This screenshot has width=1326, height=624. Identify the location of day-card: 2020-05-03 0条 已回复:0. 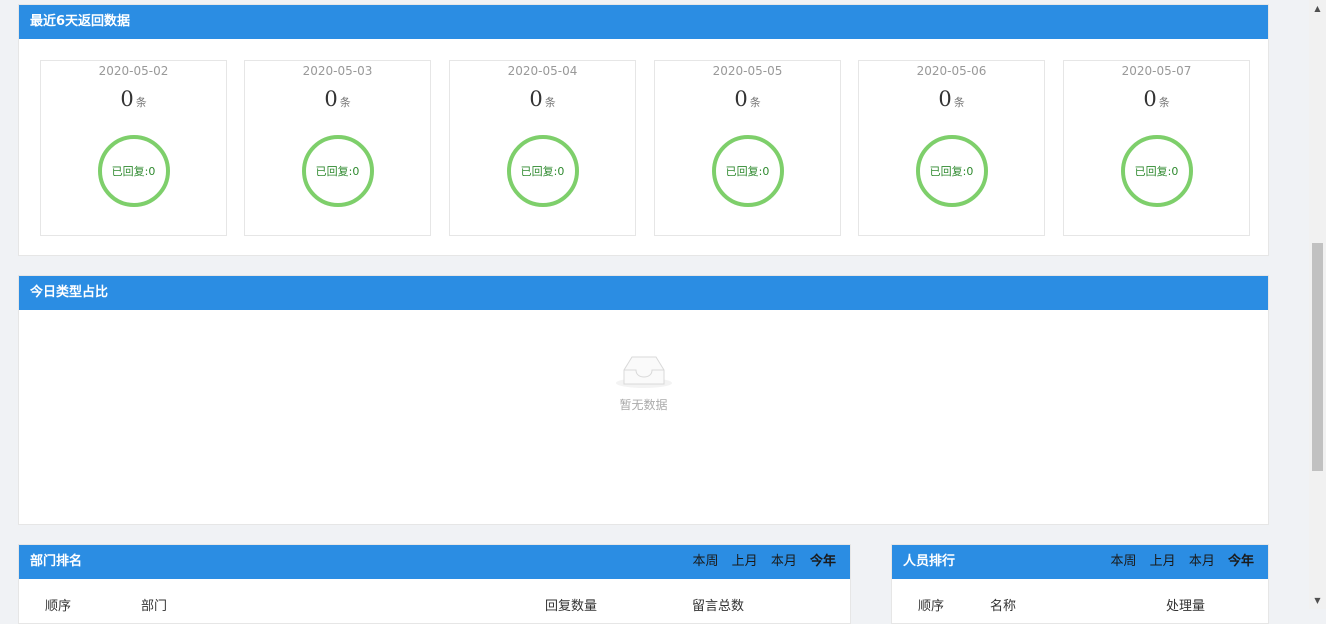
(337, 148).